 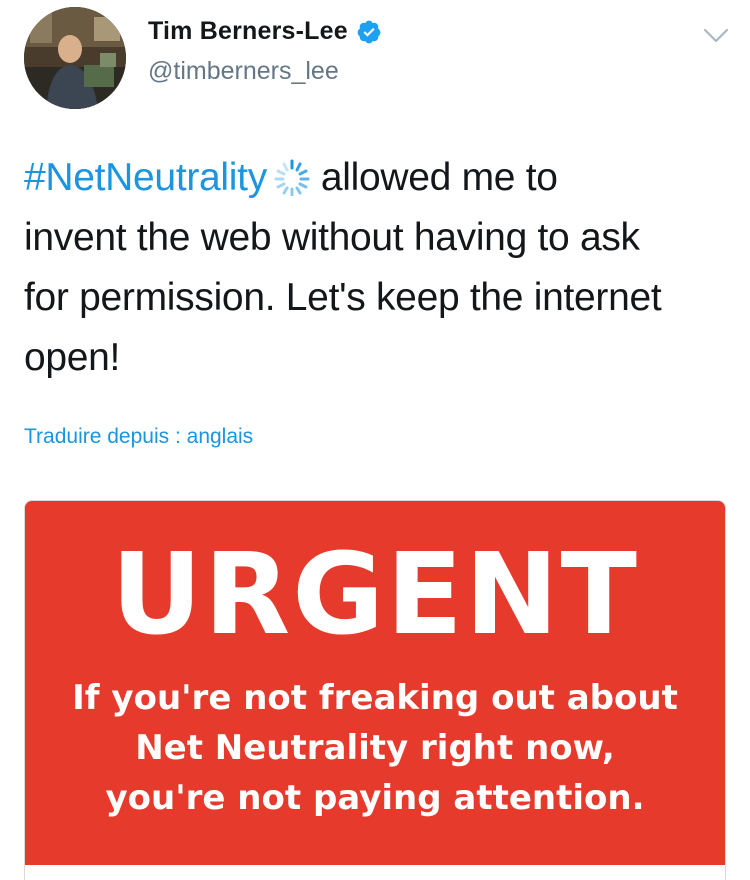 What do you see at coordinates (138, 437) in the screenshot?
I see `translate-link: Traduire depuis : anglais` at bounding box center [138, 437].